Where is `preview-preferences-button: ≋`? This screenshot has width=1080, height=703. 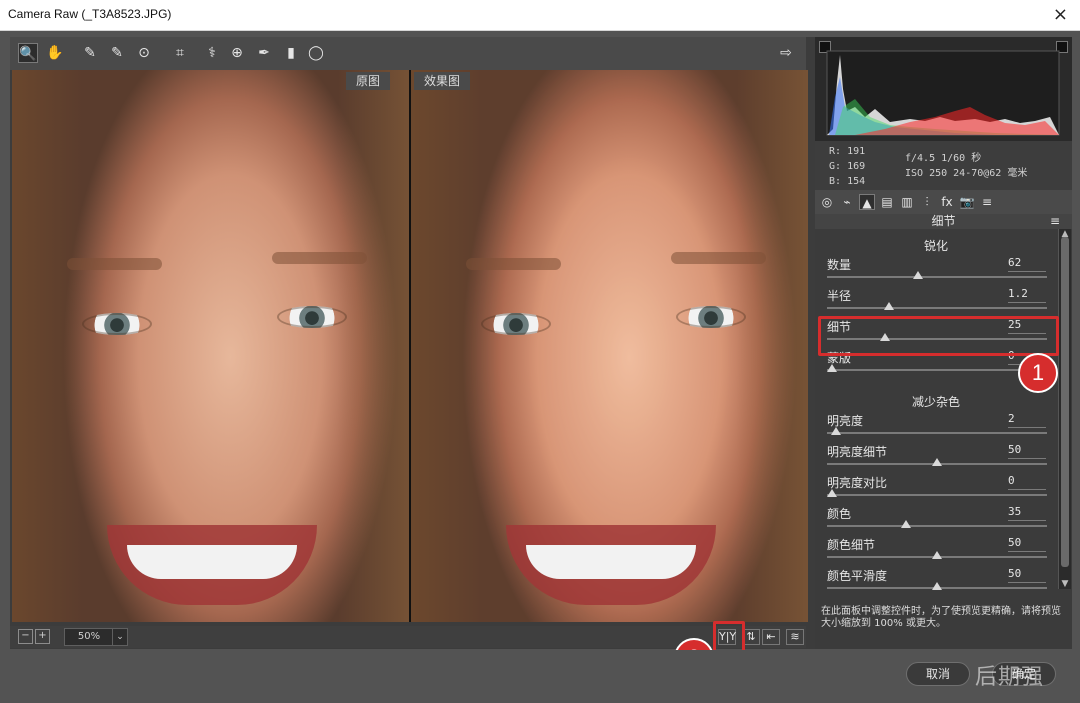
preview-preferences-button: ≋ is located at coordinates (795, 637).